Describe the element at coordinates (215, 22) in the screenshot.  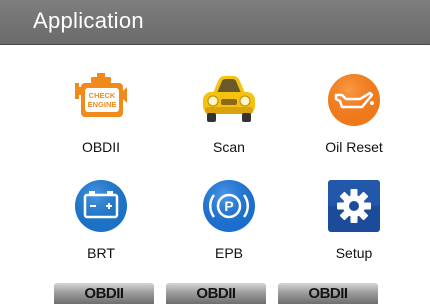
I see `title-bar: Application` at that location.